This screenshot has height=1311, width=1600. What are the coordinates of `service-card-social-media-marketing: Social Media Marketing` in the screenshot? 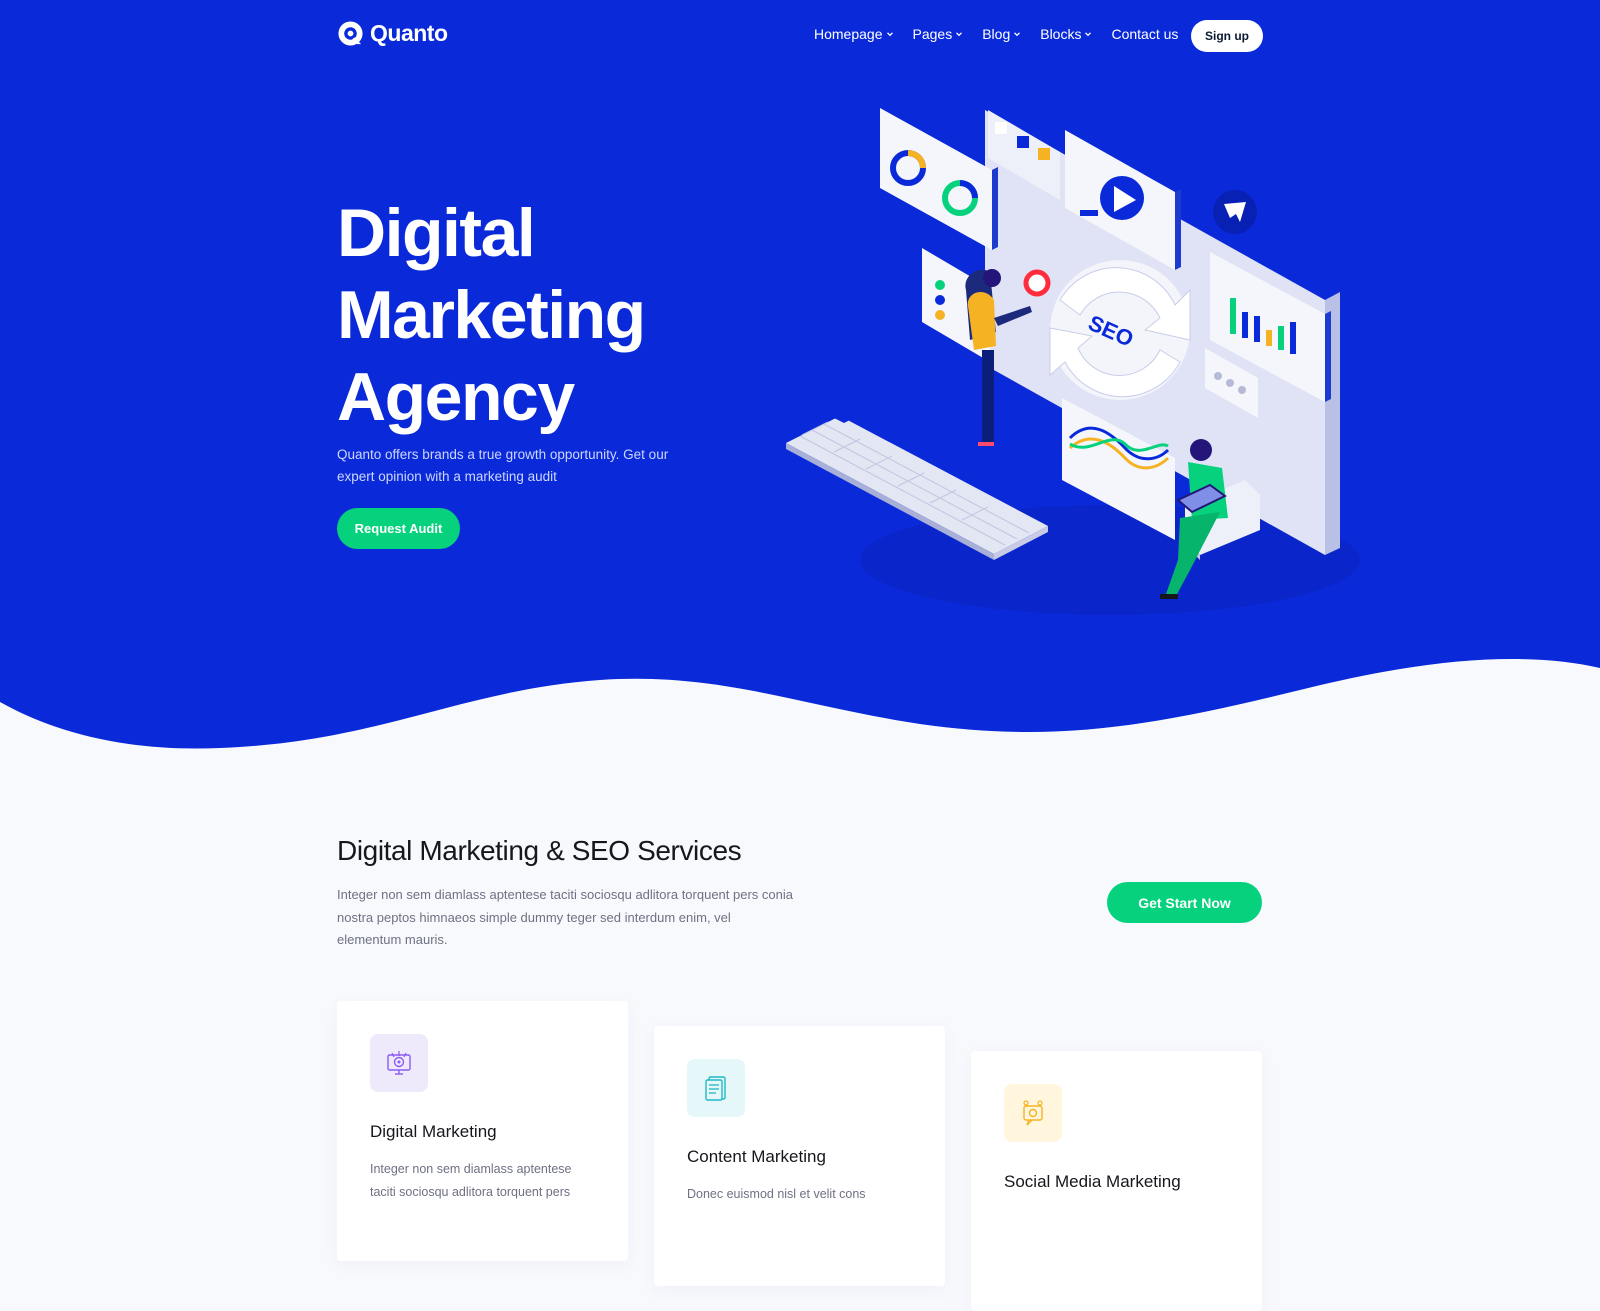 It's located at (1116, 1181).